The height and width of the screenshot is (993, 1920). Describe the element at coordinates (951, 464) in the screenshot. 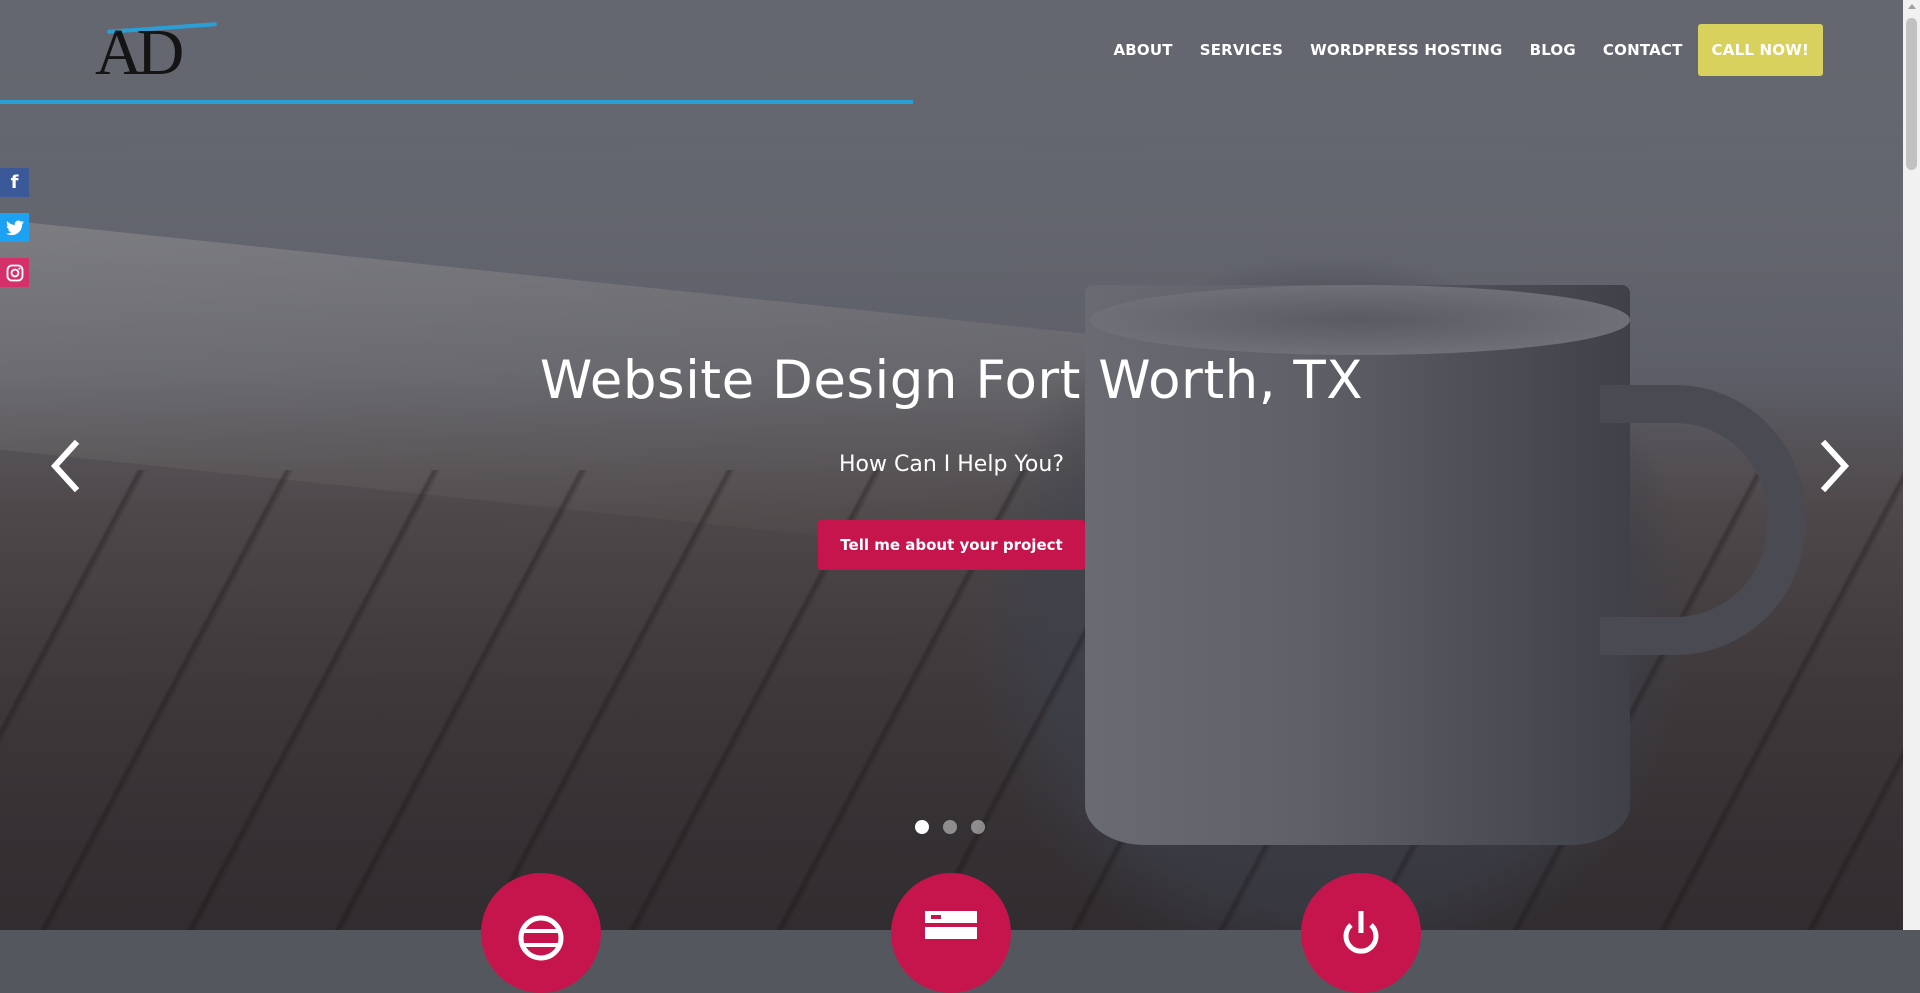

I see `hero-subtitle: How Can I Help You?` at that location.